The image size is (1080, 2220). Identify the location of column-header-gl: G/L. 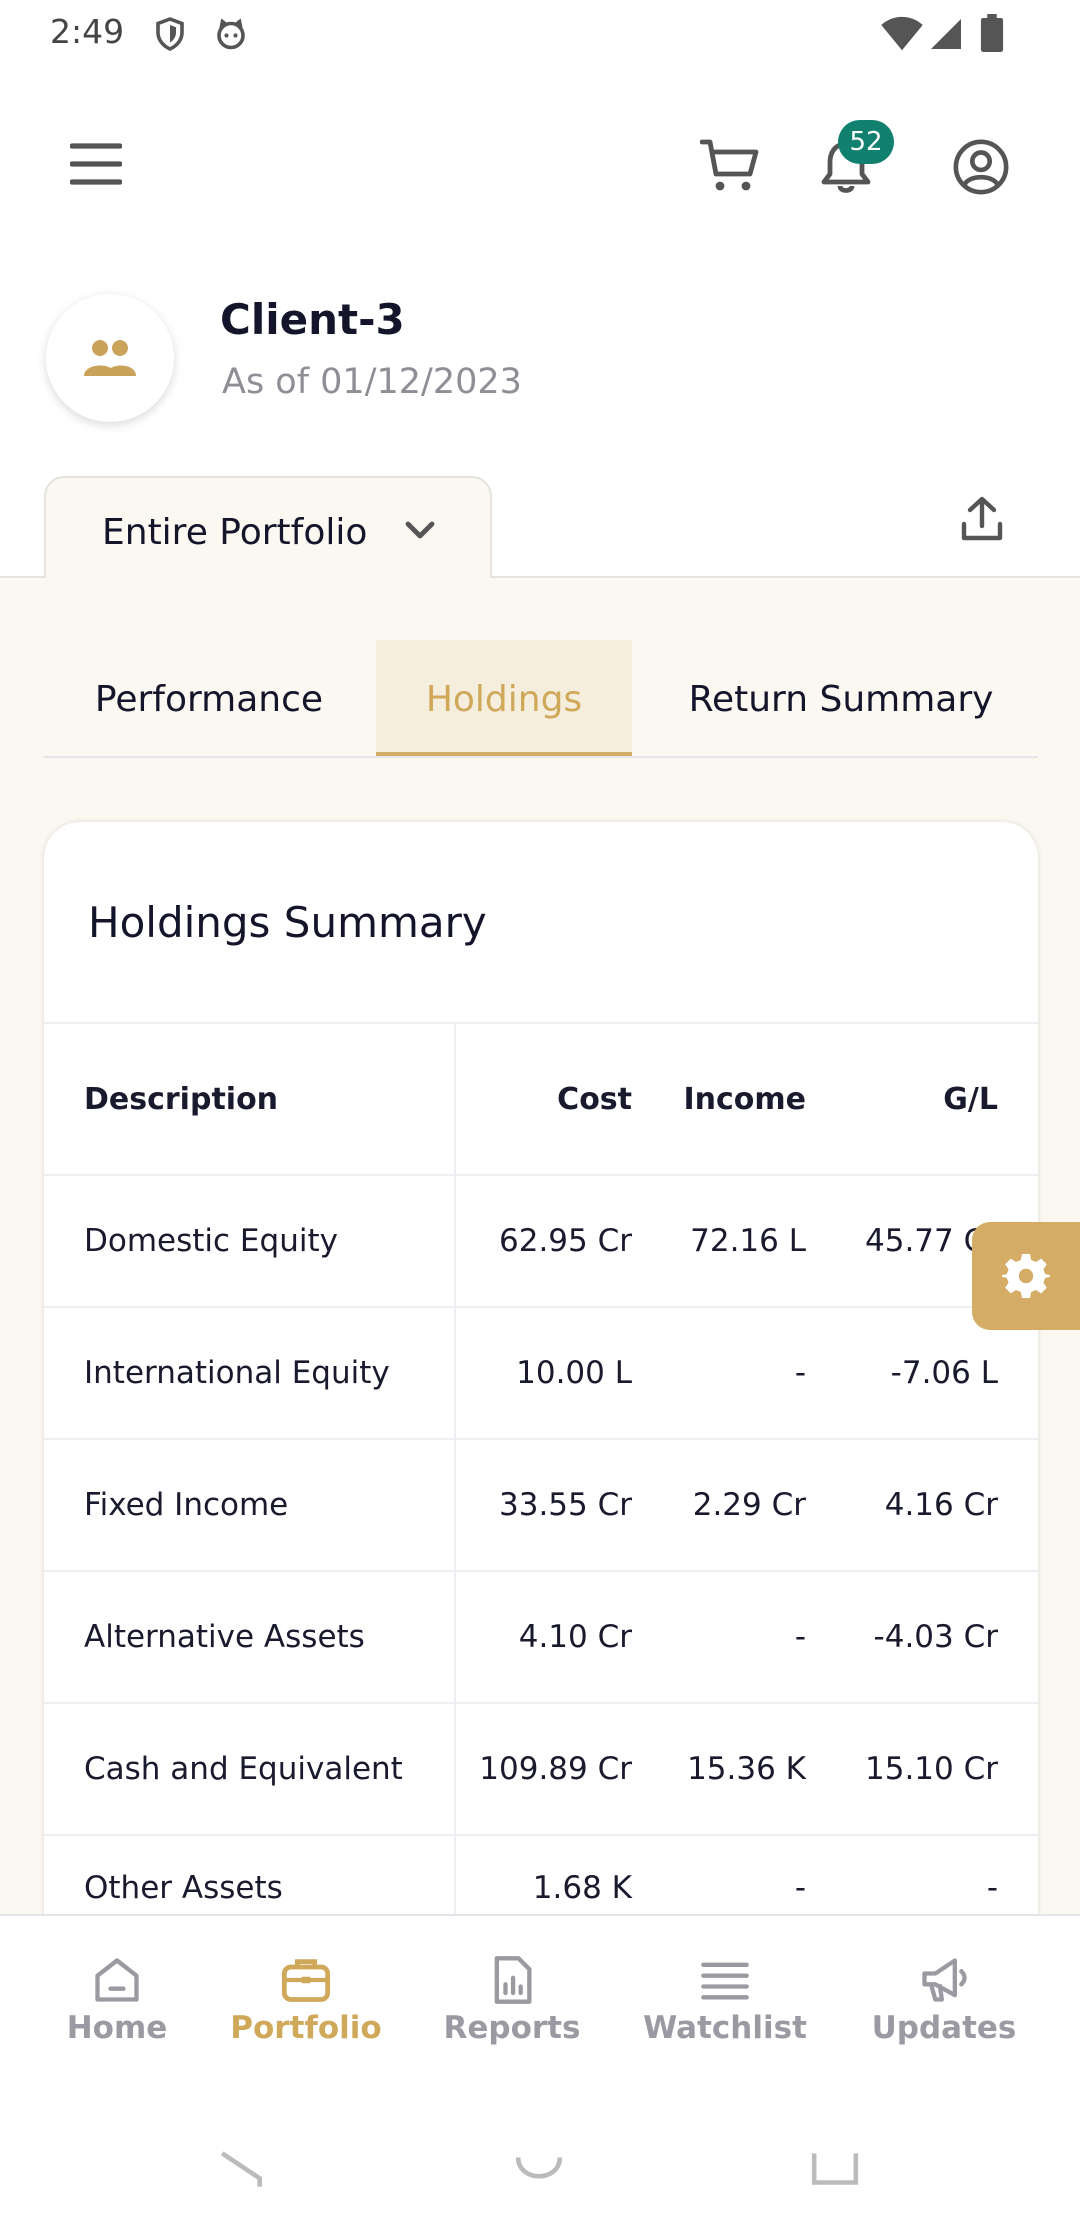
(970, 1099).